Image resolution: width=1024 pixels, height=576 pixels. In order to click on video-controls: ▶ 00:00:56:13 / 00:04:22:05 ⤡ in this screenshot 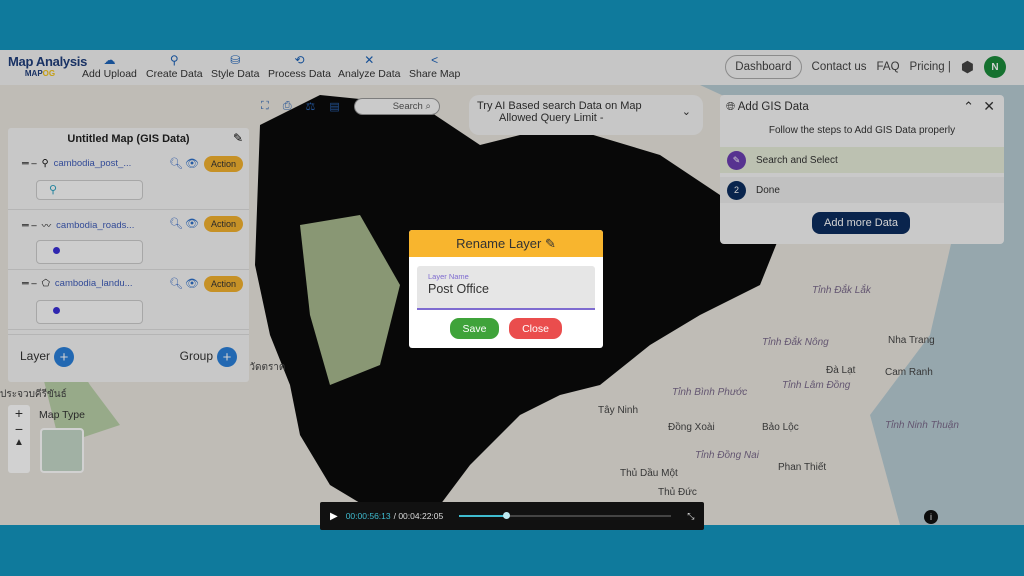, I will do `click(512, 516)`.